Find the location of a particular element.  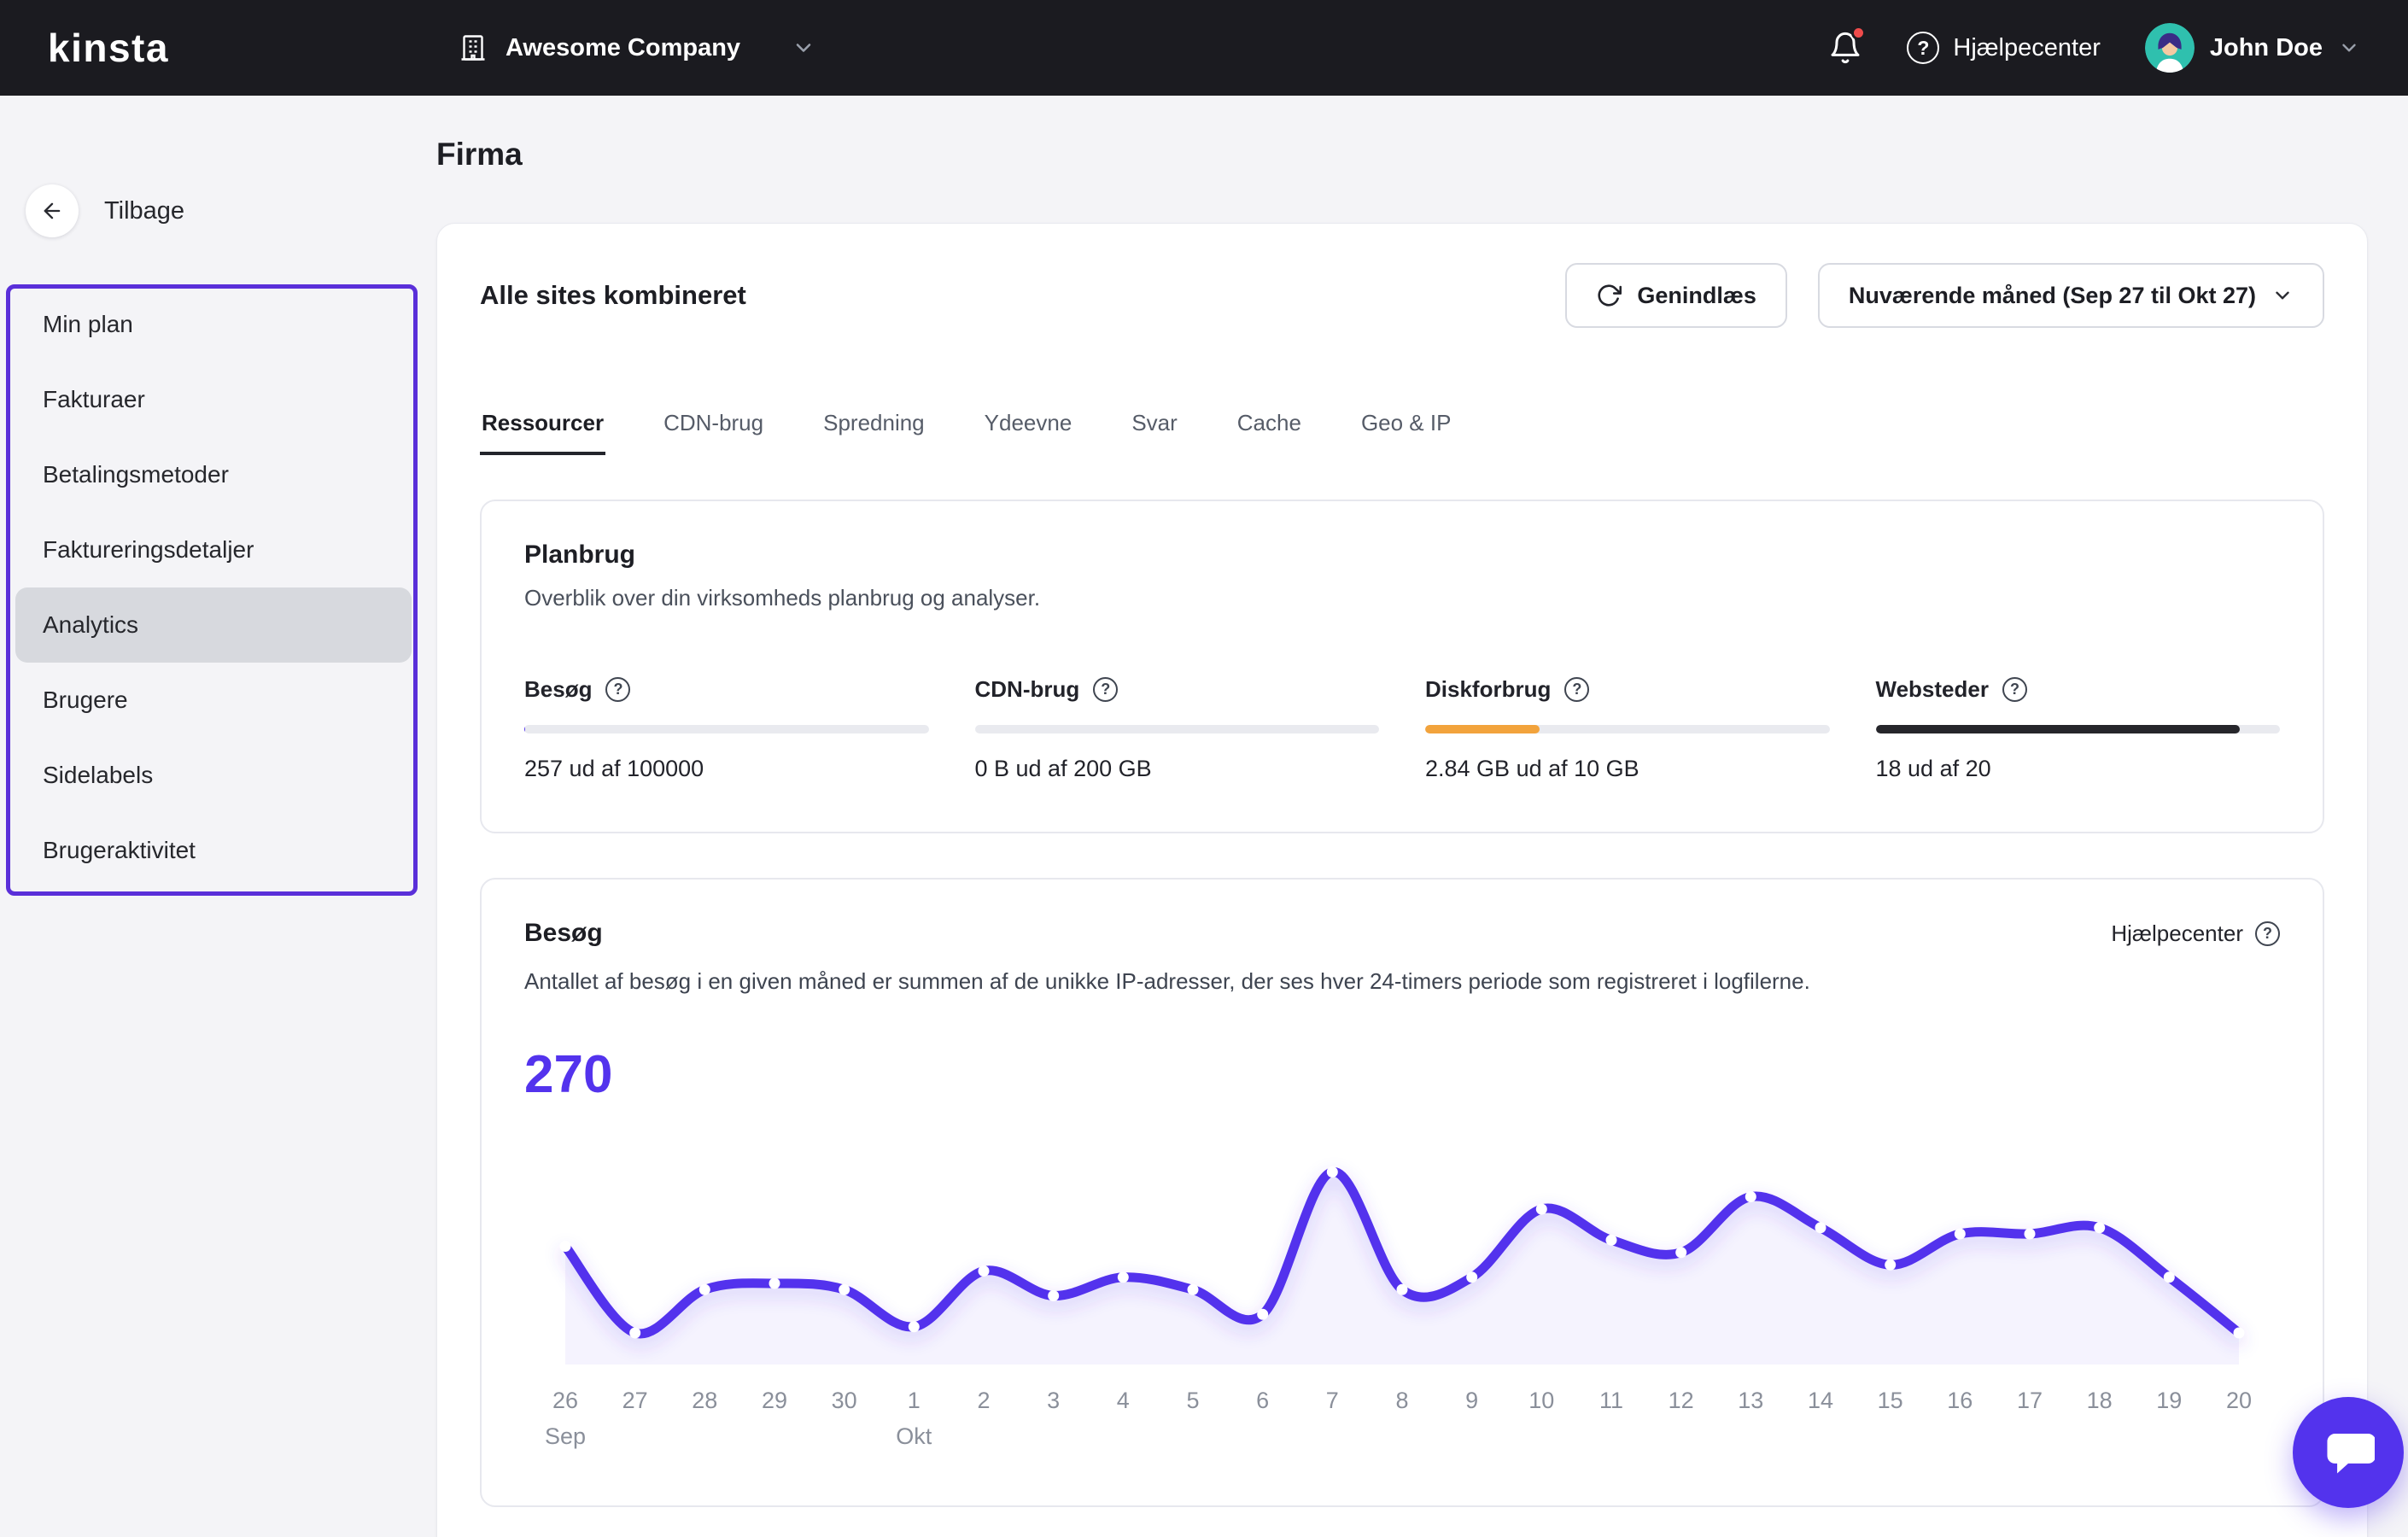

tab-spredning: Spredning is located at coordinates (873, 432).